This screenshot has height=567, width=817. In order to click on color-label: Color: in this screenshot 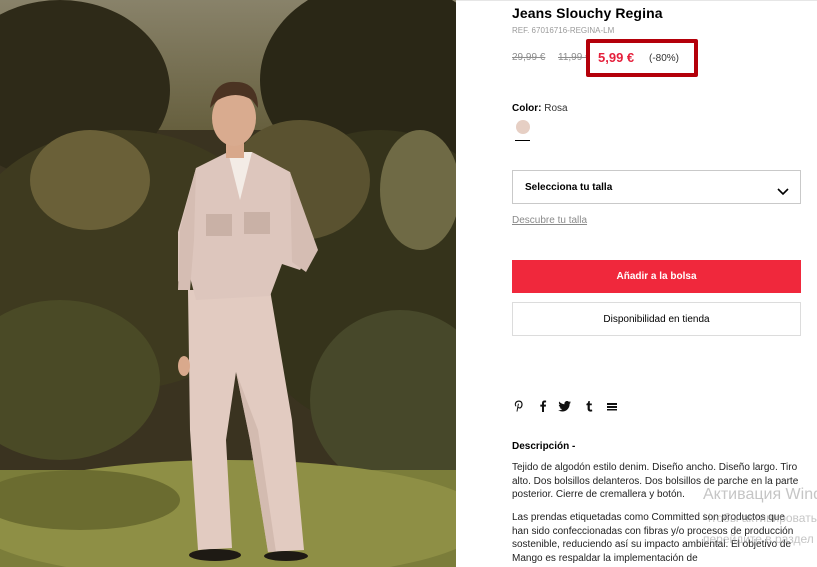, I will do `click(527, 108)`.